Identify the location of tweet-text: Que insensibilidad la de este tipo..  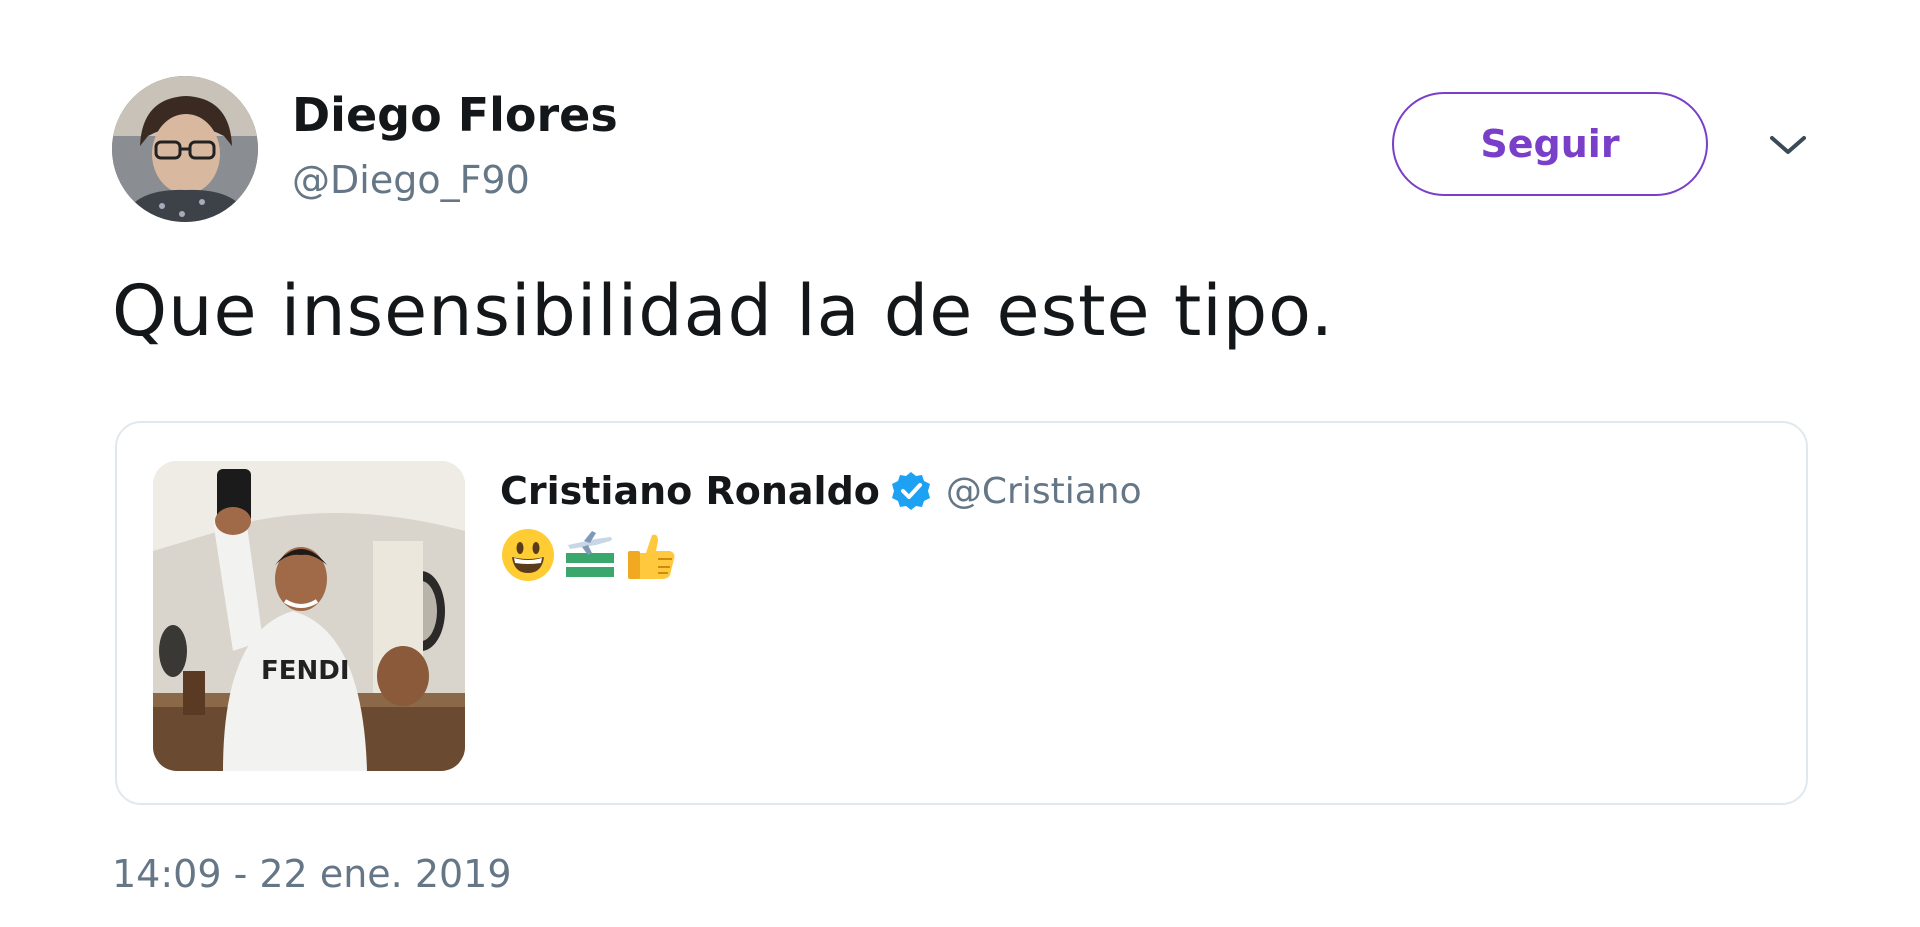
(723, 311).